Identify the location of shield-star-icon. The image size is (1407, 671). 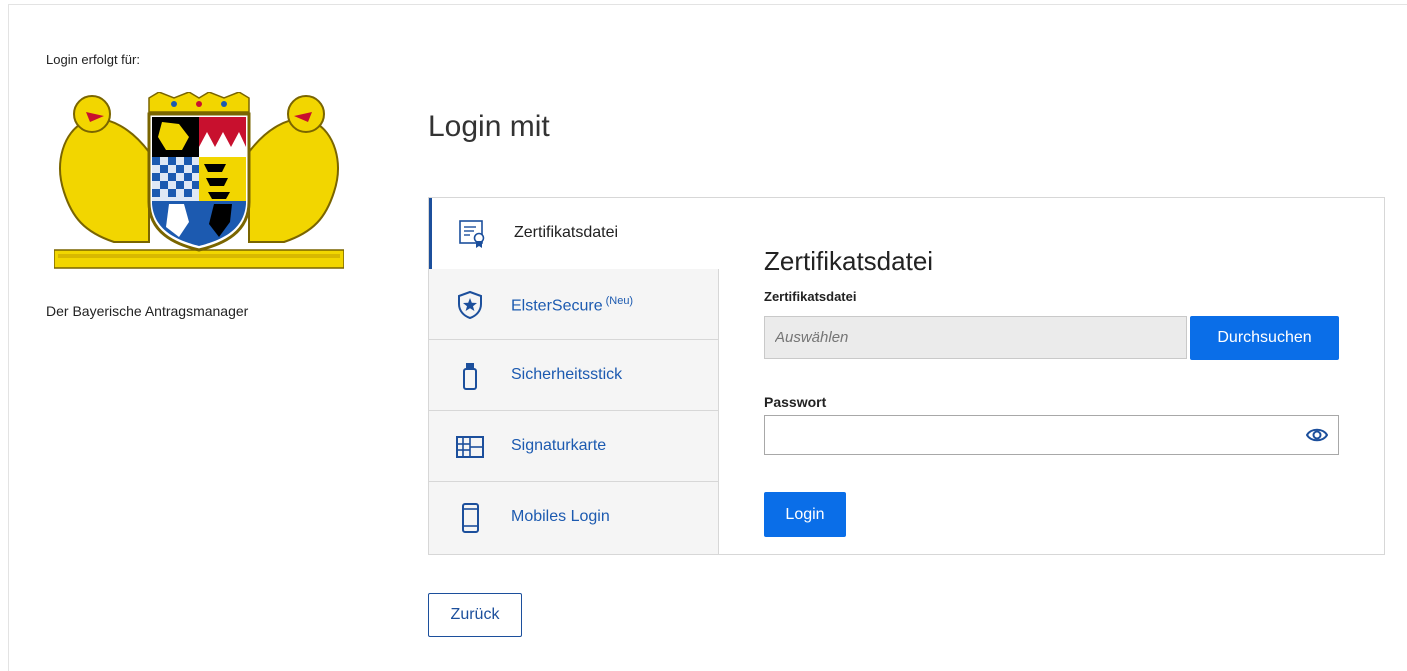
(470, 305).